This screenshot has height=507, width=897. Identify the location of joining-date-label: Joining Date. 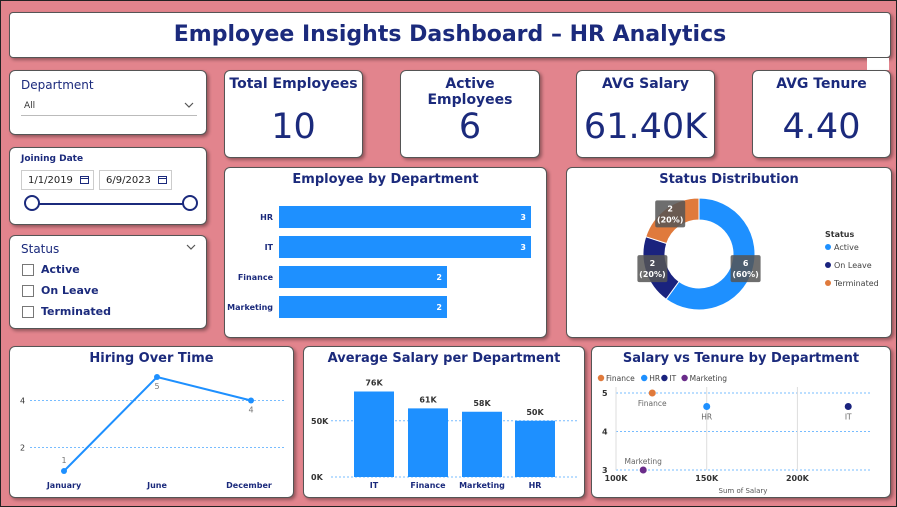
(52, 159).